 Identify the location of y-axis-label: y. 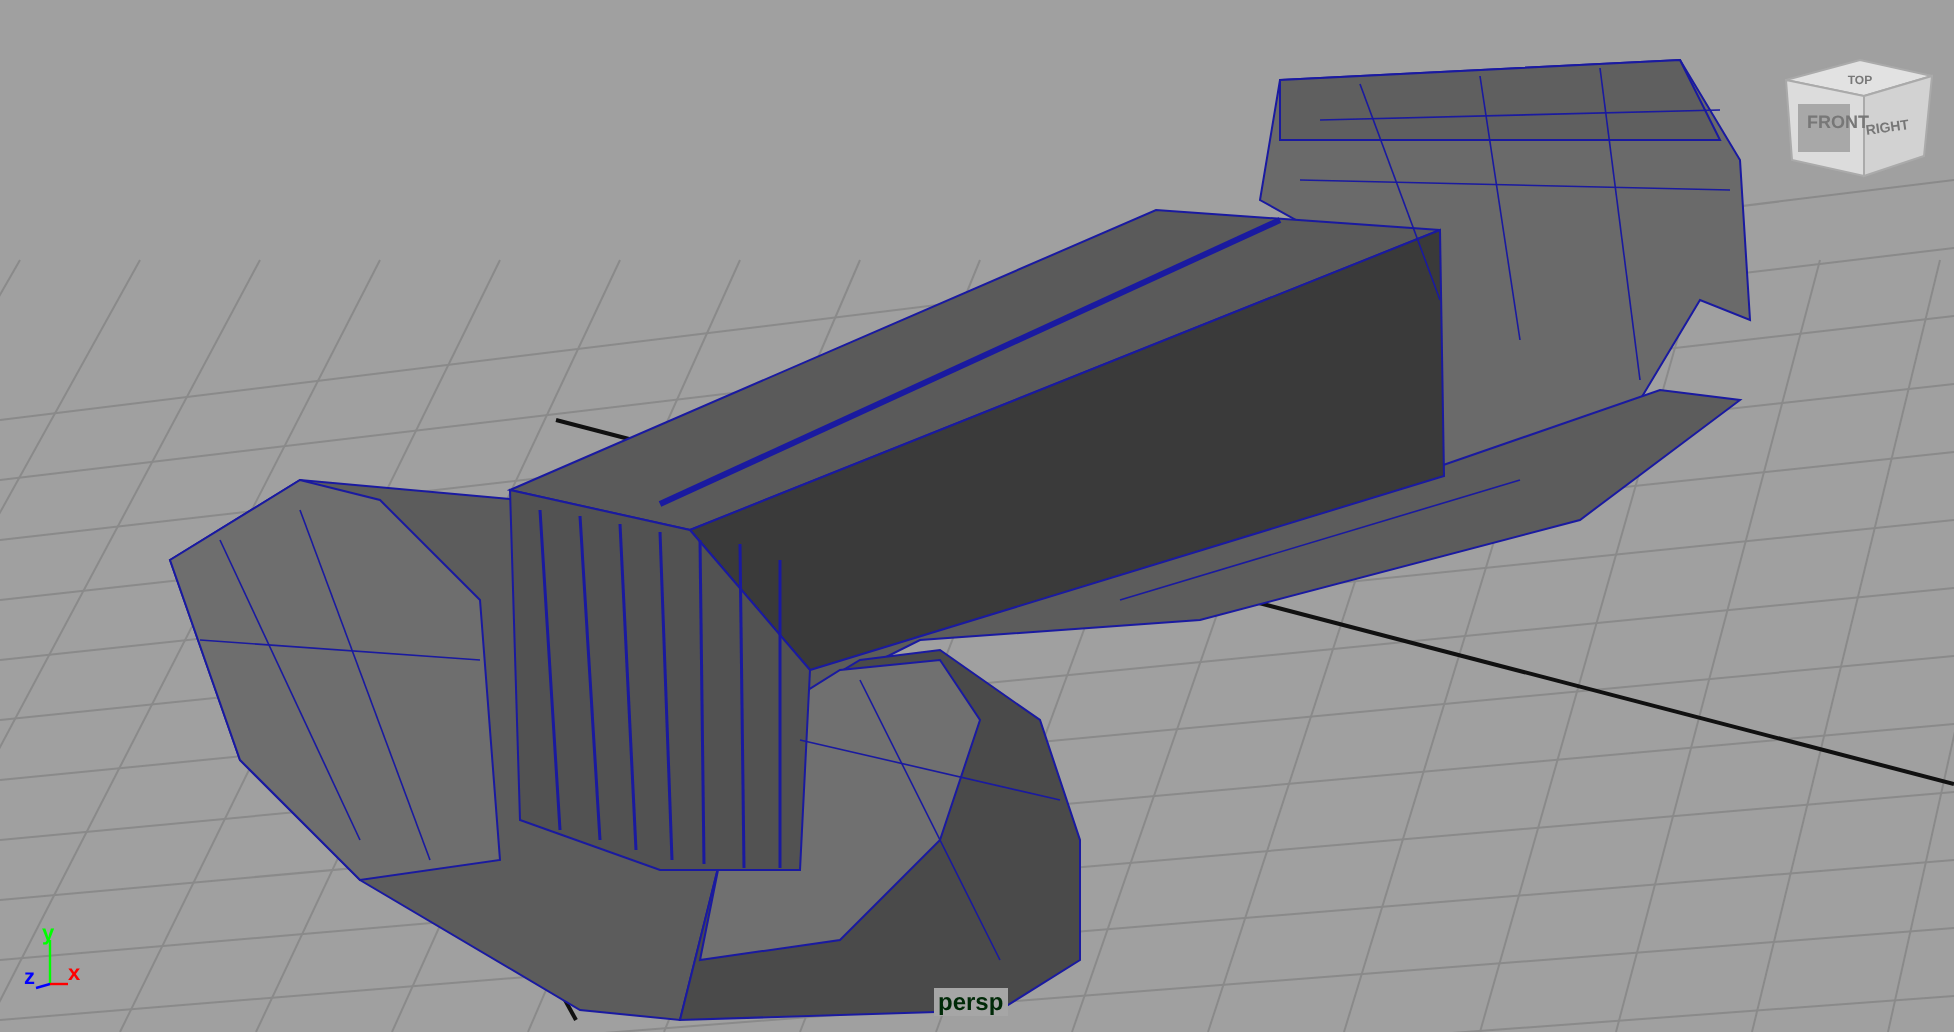
(48, 934).